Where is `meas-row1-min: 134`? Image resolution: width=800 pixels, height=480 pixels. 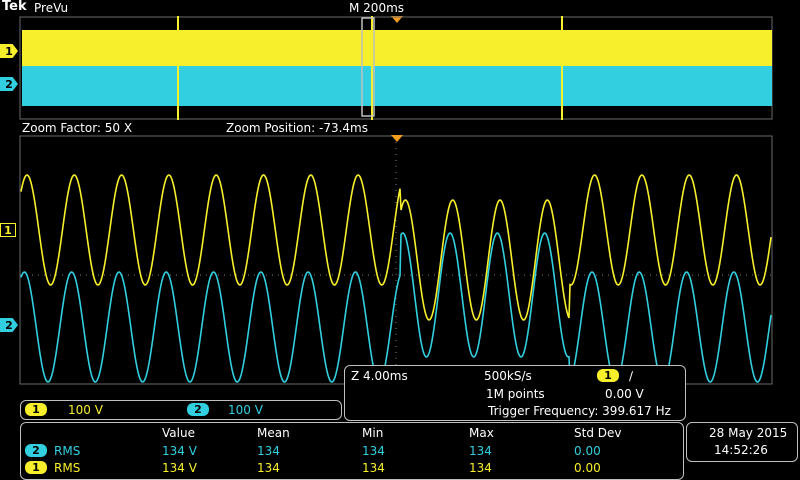 meas-row1-min: 134 is located at coordinates (373, 451).